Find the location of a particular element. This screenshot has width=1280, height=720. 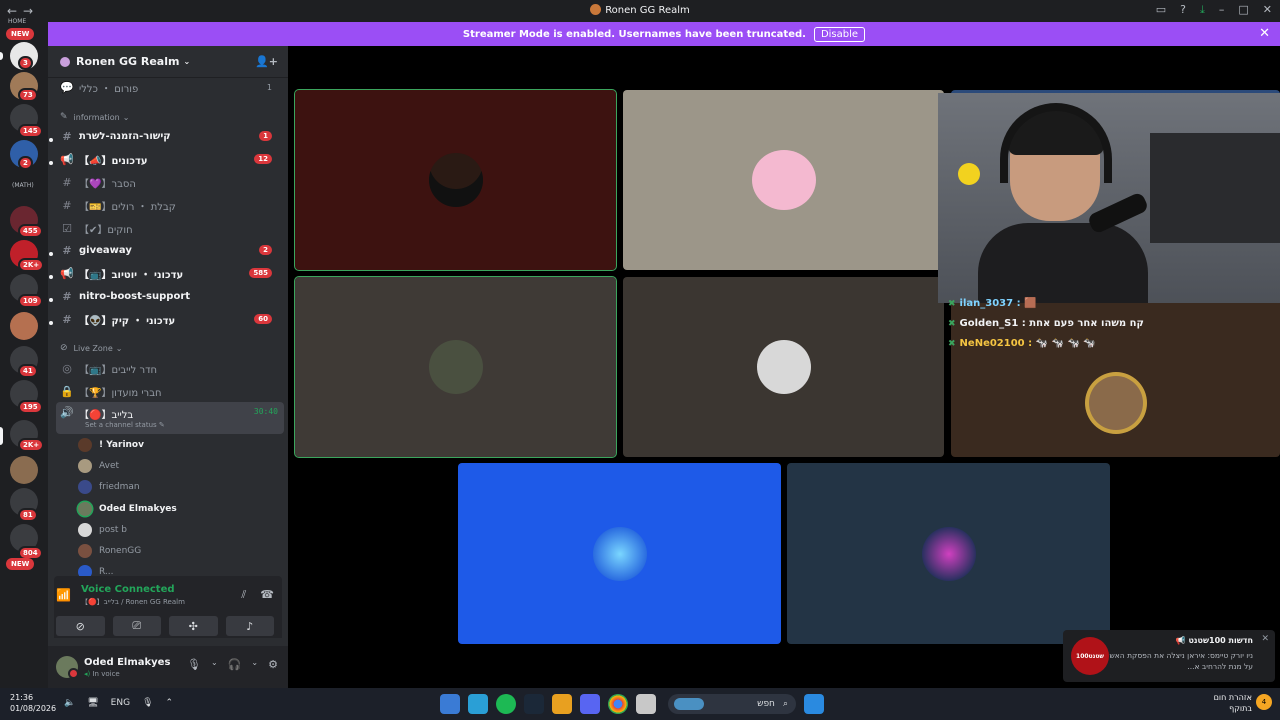

channel-live-voice: 🔊 【🔴】בלייב 30:40 Set a channel status ✎ is located at coordinates (170, 418).